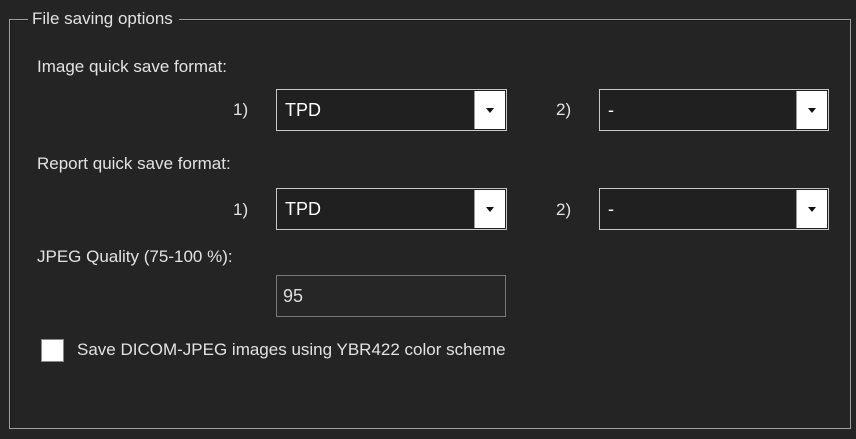 The width and height of the screenshot is (856, 439). What do you see at coordinates (611, 209) in the screenshot?
I see `report-format-2-value: -` at bounding box center [611, 209].